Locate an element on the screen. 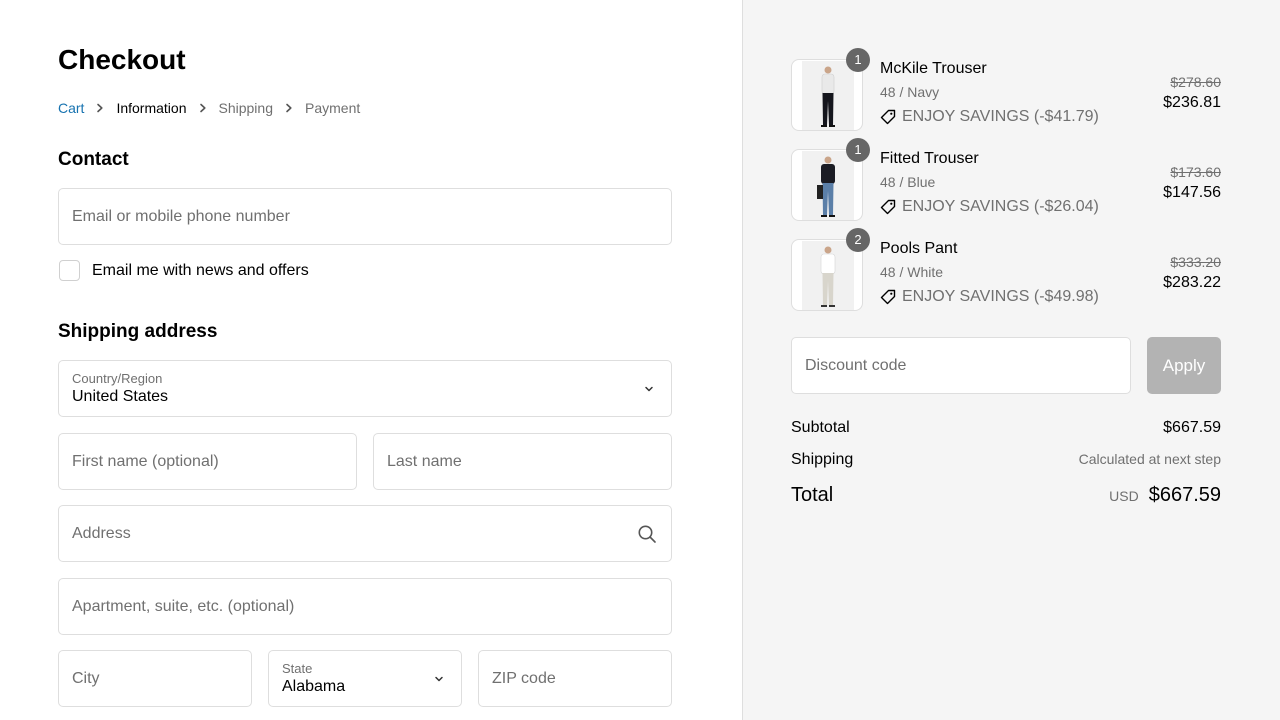 The width and height of the screenshot is (1280, 720). search-icon is located at coordinates (647, 534).